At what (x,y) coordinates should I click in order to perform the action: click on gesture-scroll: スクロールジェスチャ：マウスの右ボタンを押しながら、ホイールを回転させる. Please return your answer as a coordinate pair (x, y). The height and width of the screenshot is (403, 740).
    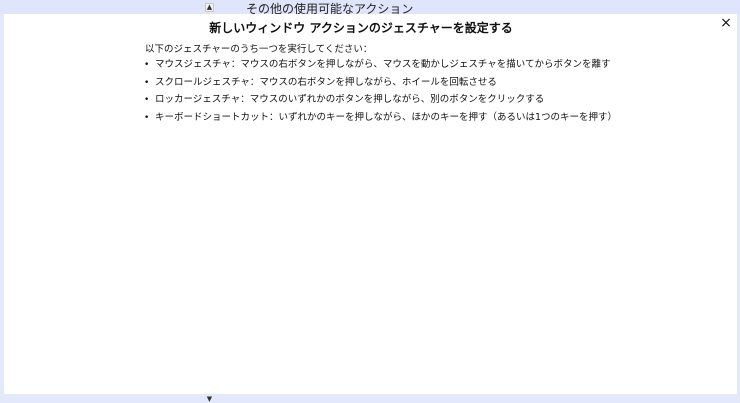
    Looking at the image, I should click on (326, 82).